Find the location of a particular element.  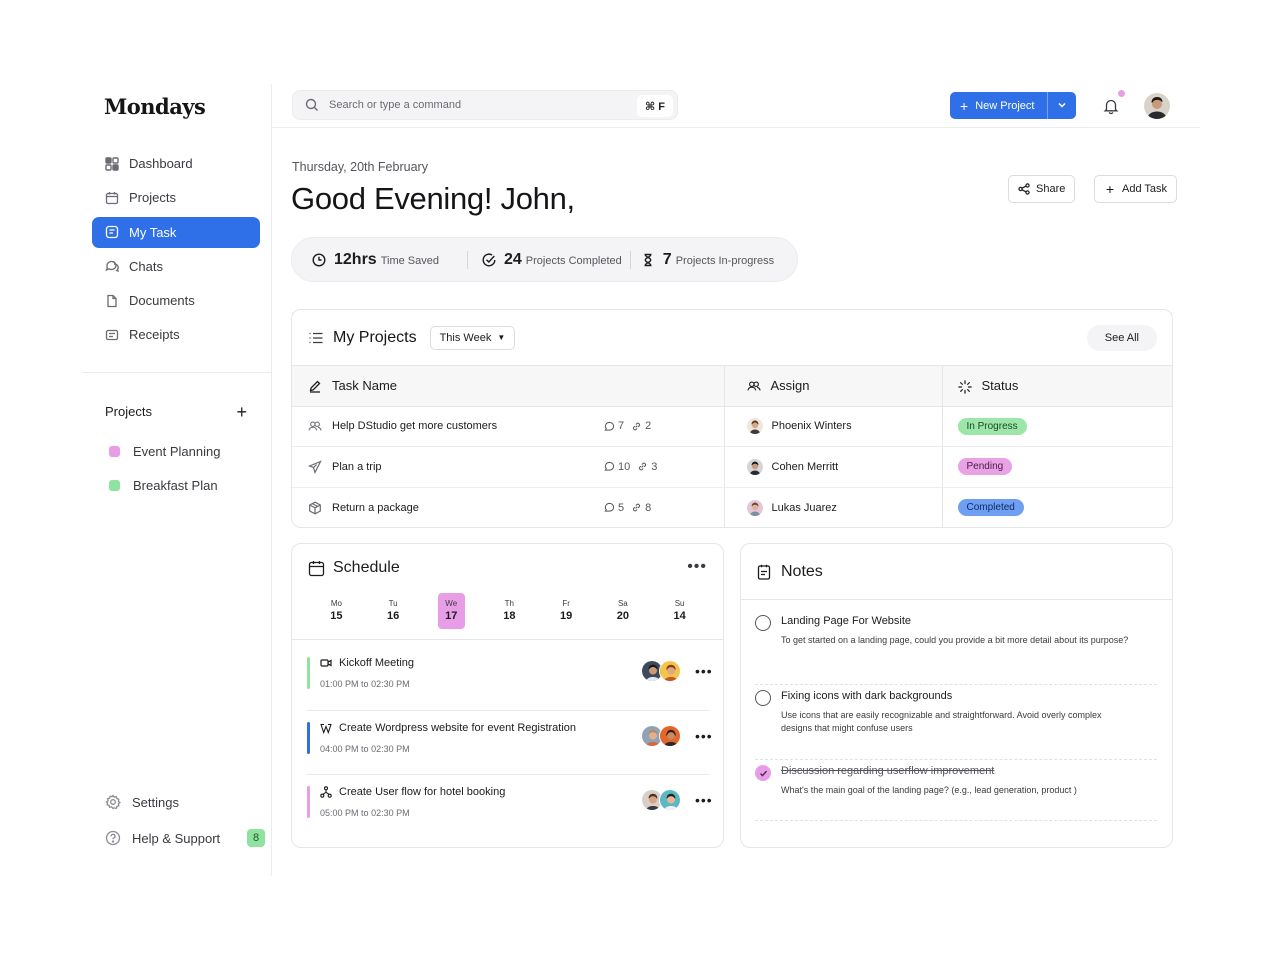

list-item: Kickoff Meeting 01:00 PM to 02:30 PM ••• is located at coordinates (510, 678).